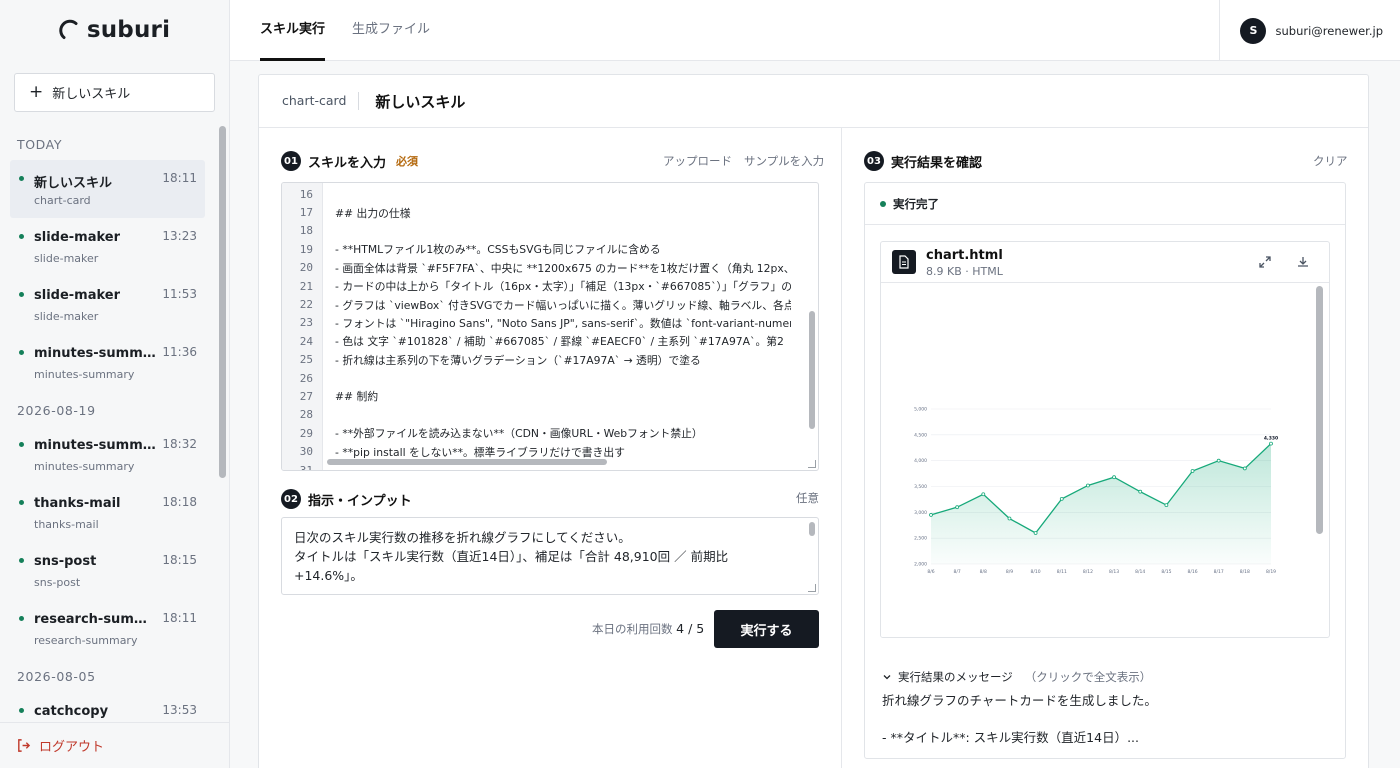 The image size is (1400, 768). I want to click on history-item: research-summ... research-summary 18:11, so click(107, 629).